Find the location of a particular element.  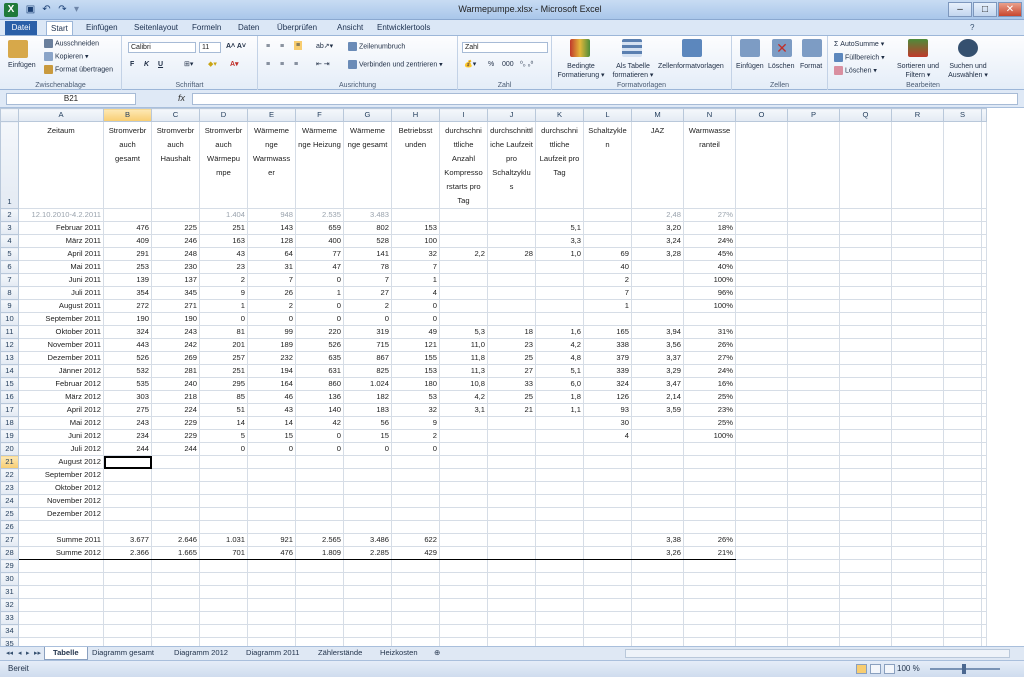

cell: 354 is located at coordinates (127, 293).